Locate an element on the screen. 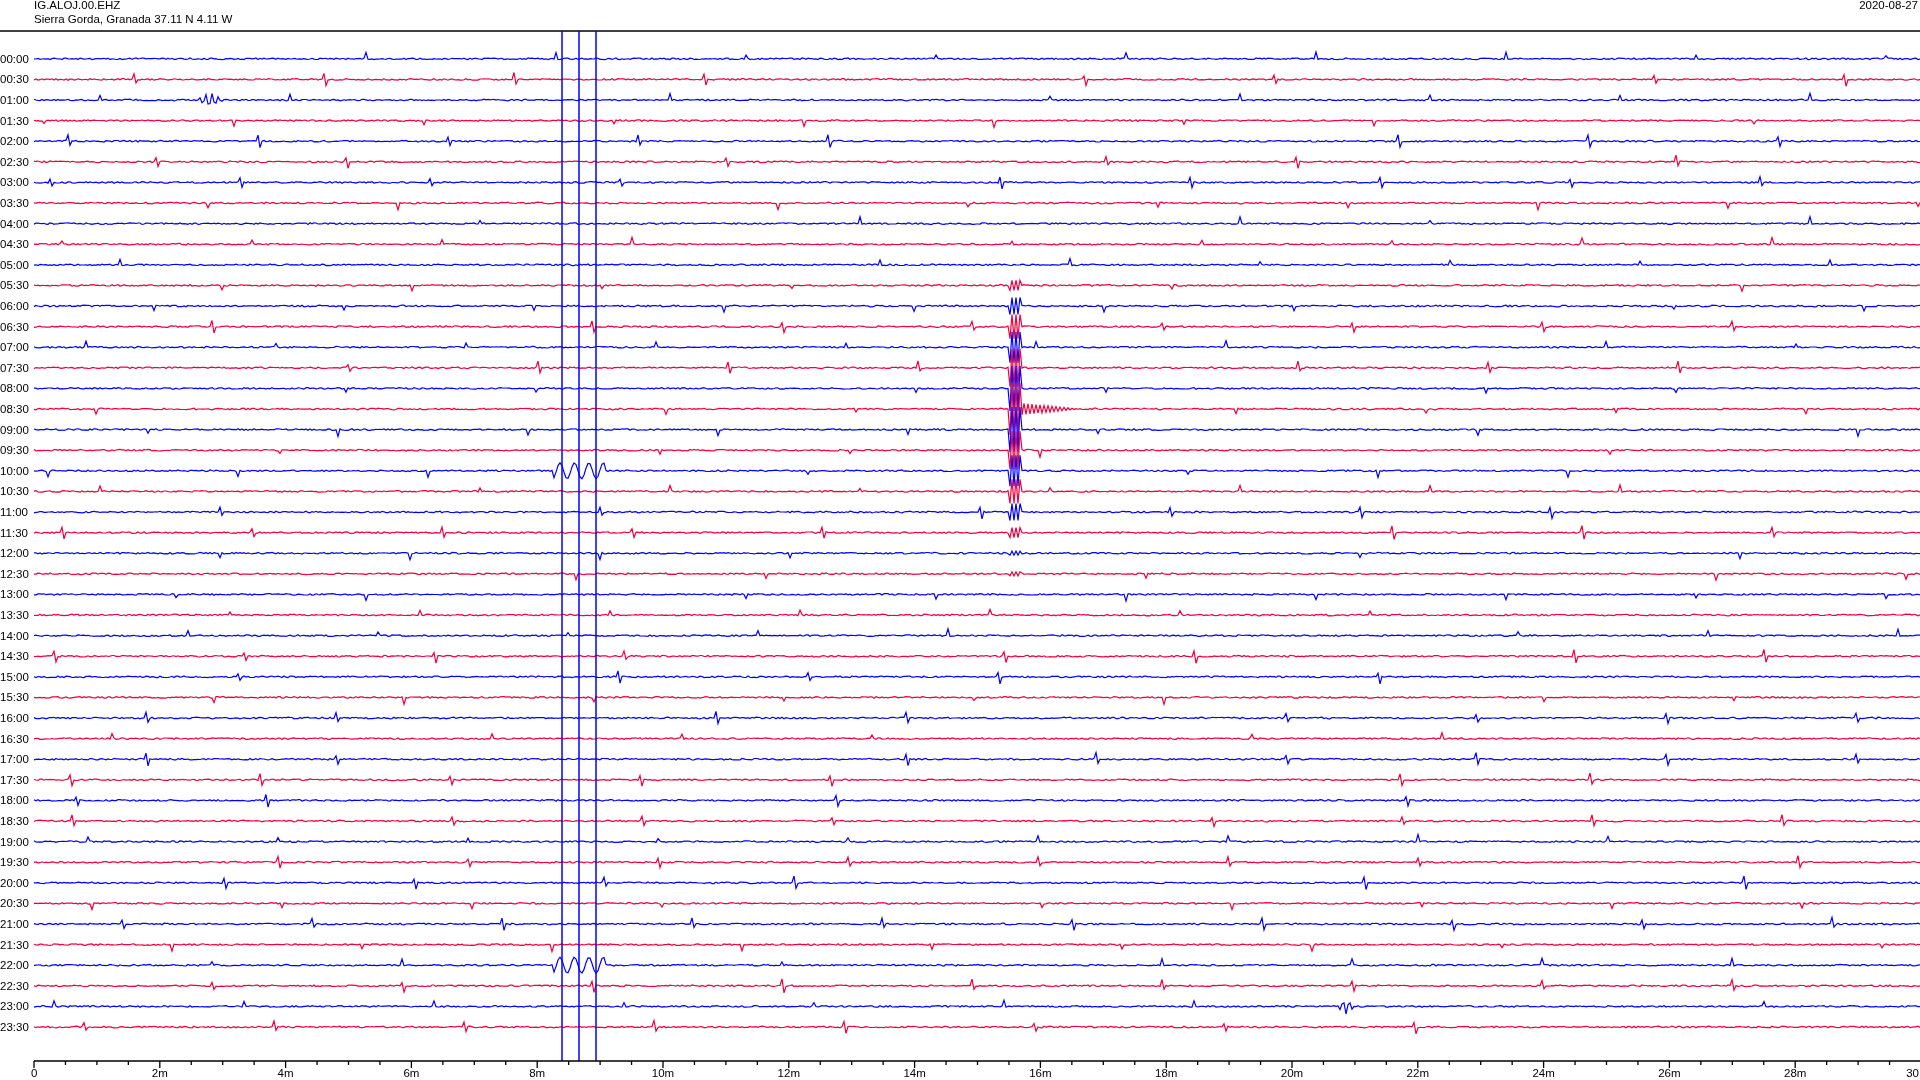 Image resolution: width=1920 pixels, height=1080 pixels. axis-tick-label: 22m is located at coordinates (1417, 1073).